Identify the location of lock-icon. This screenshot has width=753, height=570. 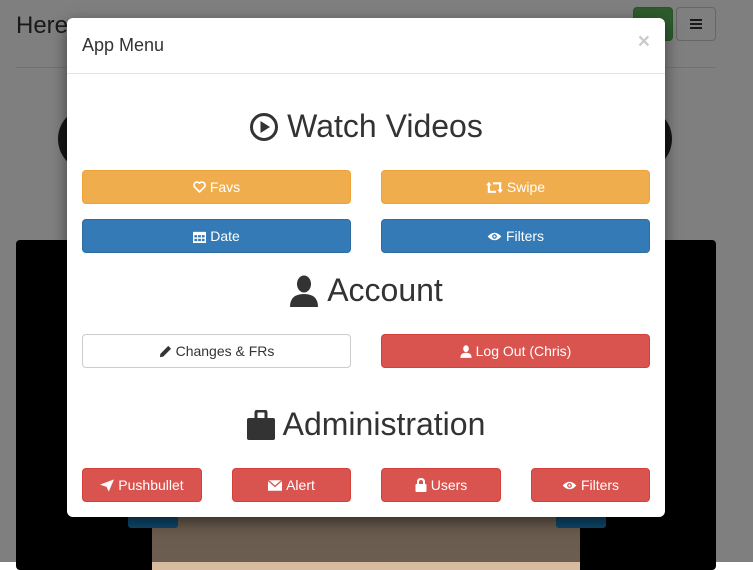
(421, 485).